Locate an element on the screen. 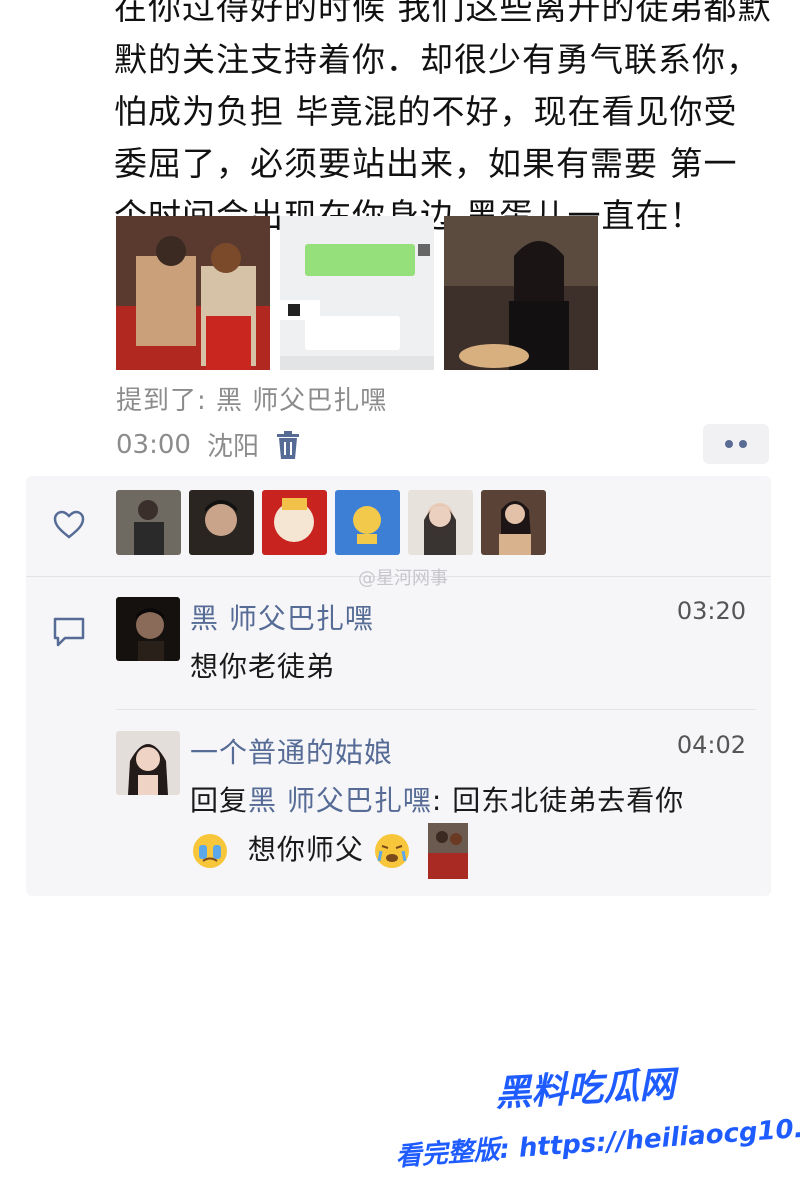 The height and width of the screenshot is (1200, 800). comment-icon is located at coordinates (69, 632).